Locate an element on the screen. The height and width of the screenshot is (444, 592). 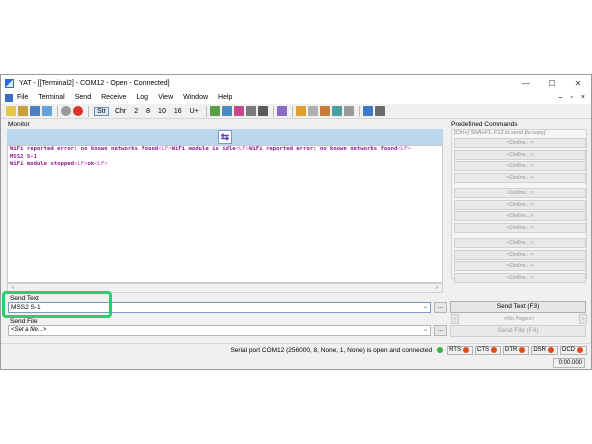
menu-terminal: Terminal is located at coordinates (51, 97).